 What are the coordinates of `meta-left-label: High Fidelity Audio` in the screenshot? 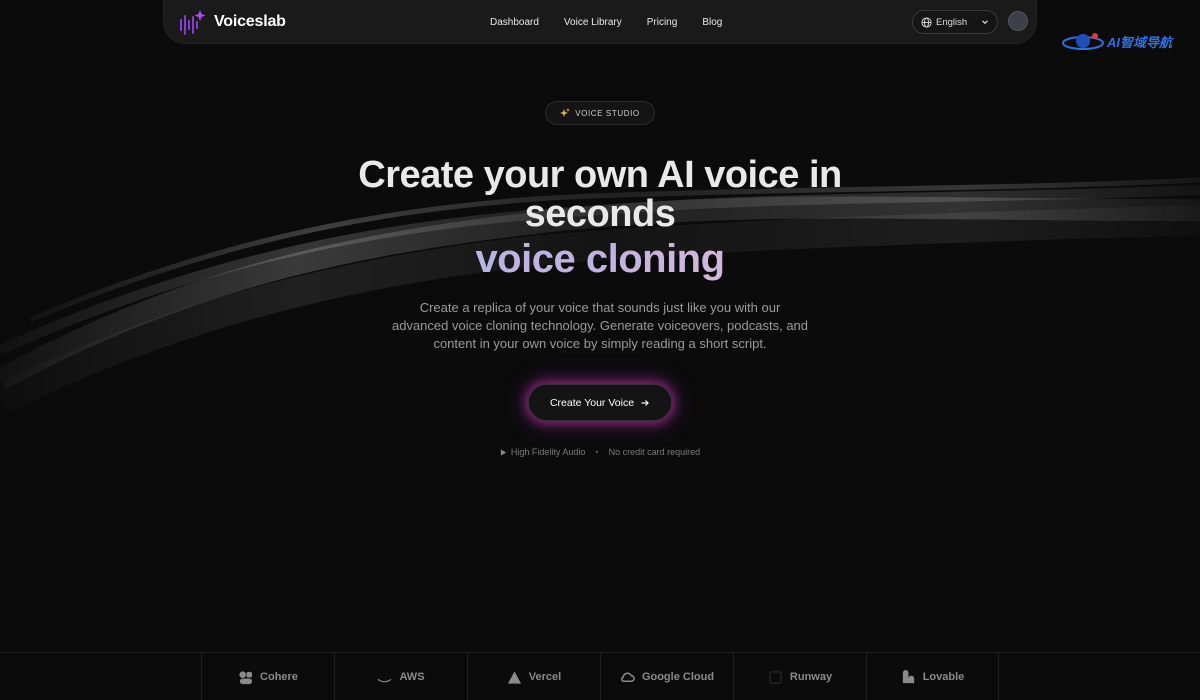 It's located at (548, 452).